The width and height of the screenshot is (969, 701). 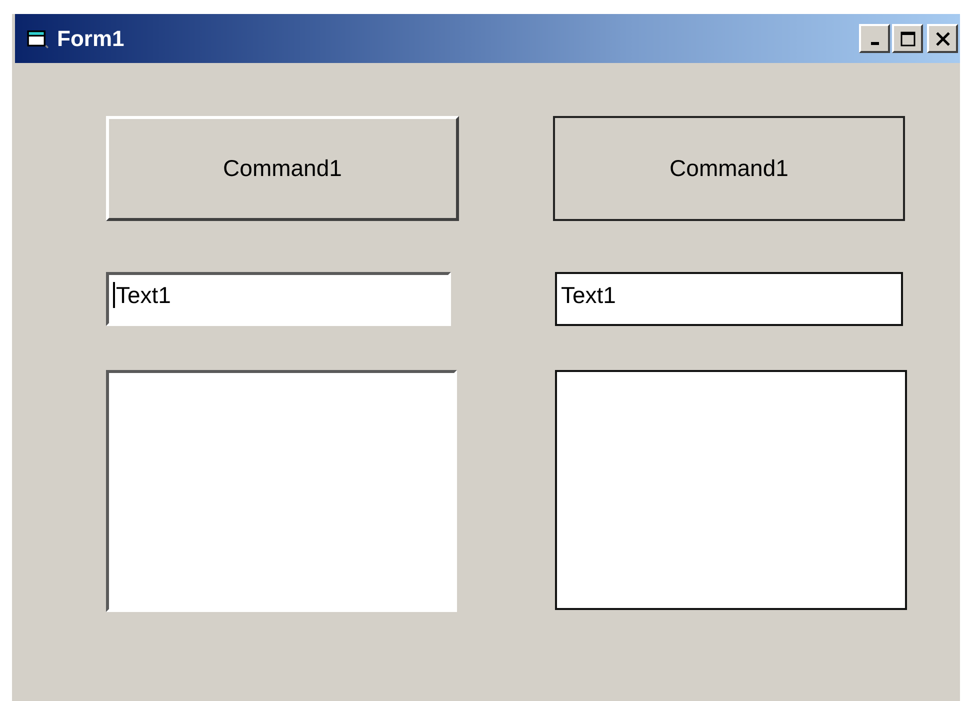 What do you see at coordinates (874, 43) in the screenshot?
I see `minimize-icon` at bounding box center [874, 43].